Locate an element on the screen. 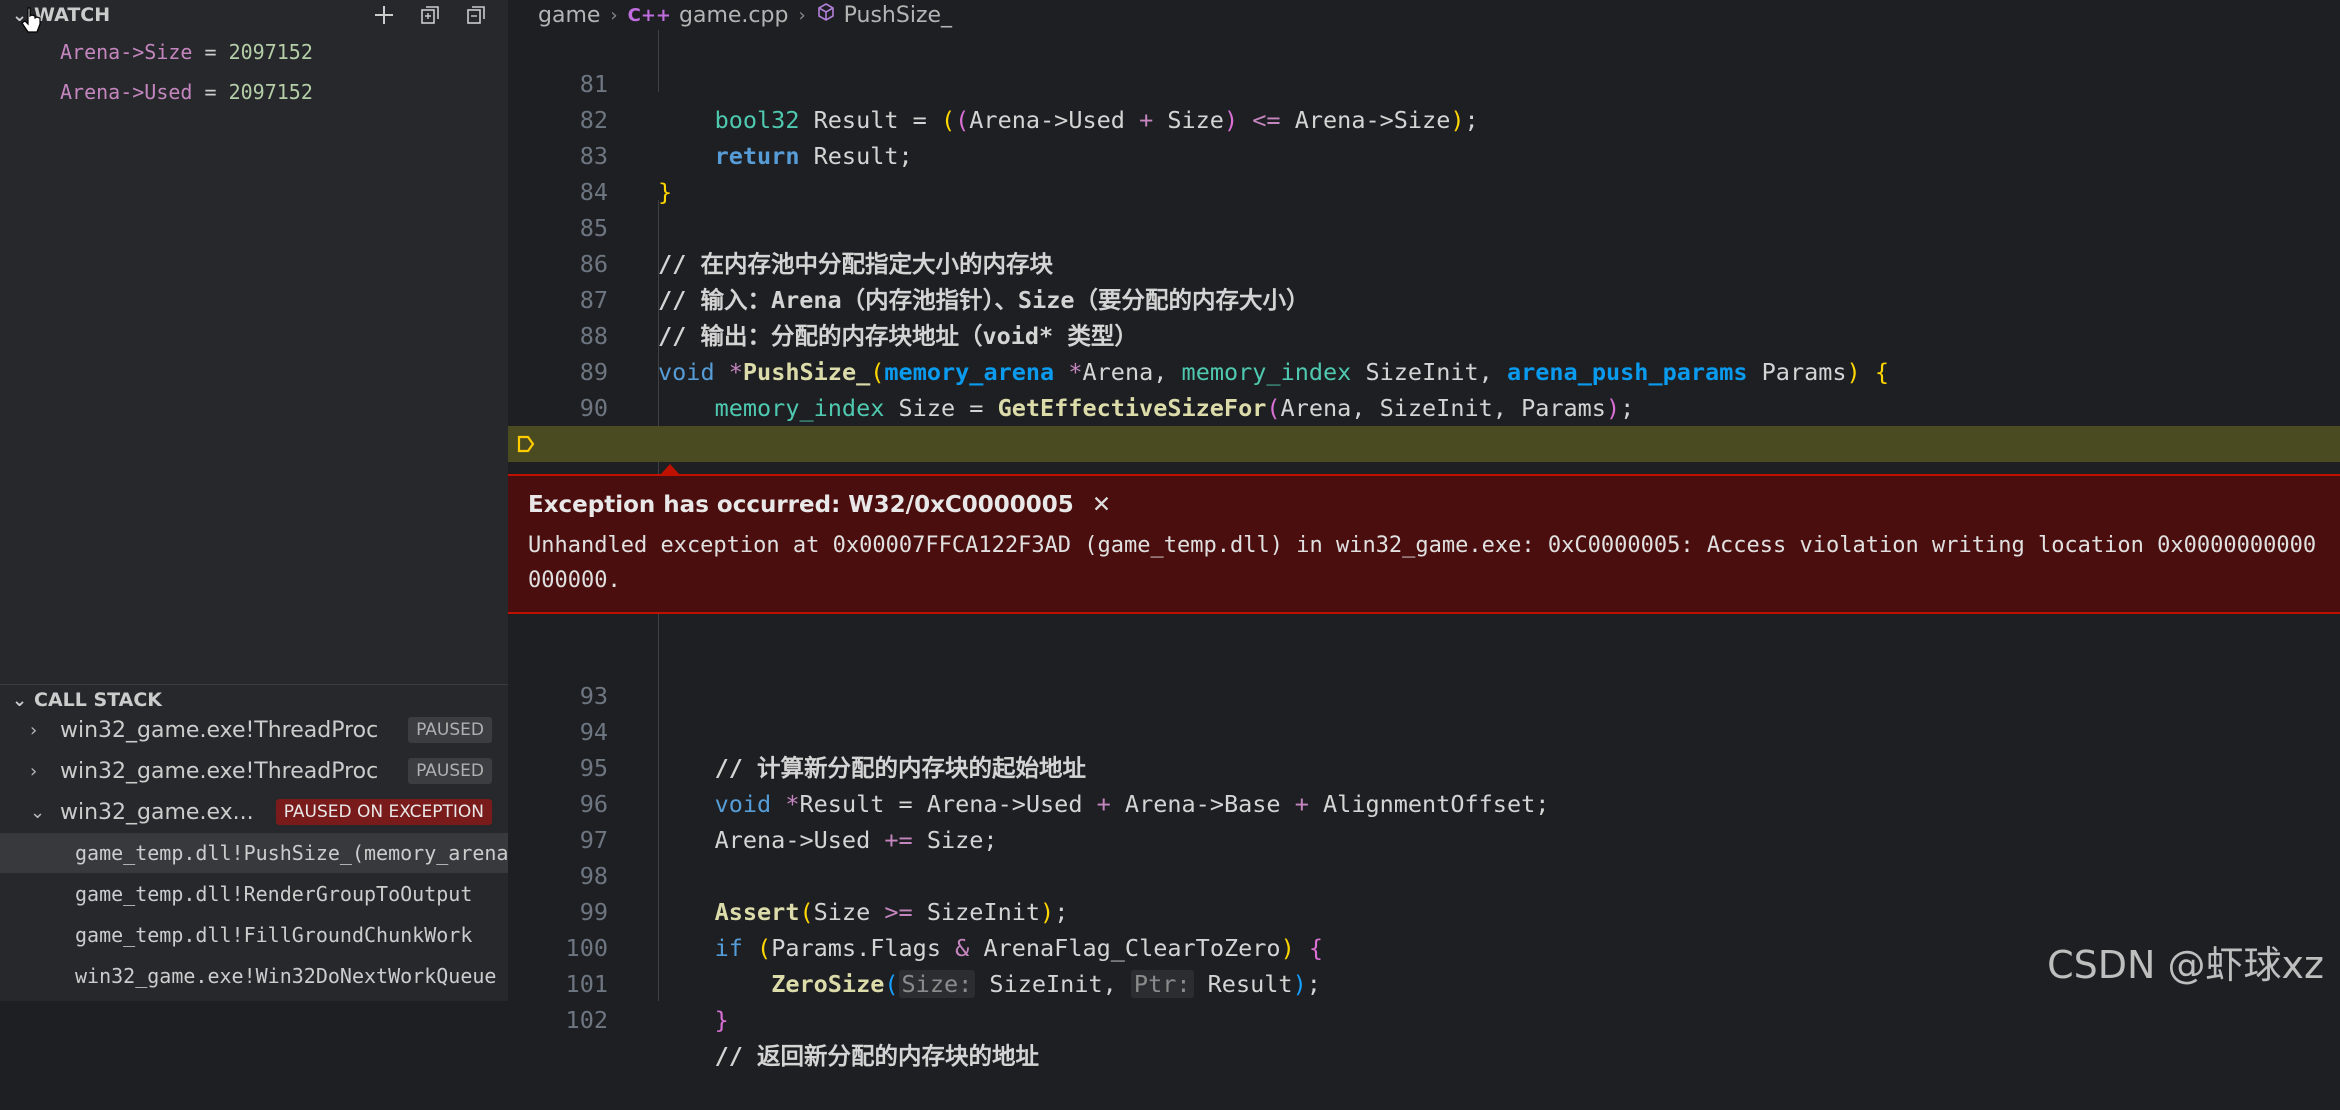 This screenshot has height=1110, width=2340. stack-frame: win32_game.exe!Win32DoNextWorkQueue is located at coordinates (254, 976).